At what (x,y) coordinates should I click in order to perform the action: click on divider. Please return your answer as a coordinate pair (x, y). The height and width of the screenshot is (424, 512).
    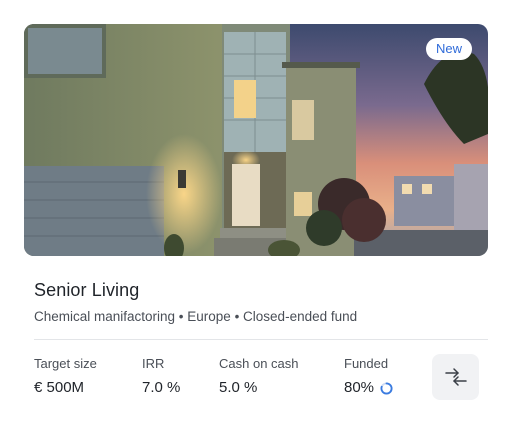
    Looking at the image, I should click on (261, 339).